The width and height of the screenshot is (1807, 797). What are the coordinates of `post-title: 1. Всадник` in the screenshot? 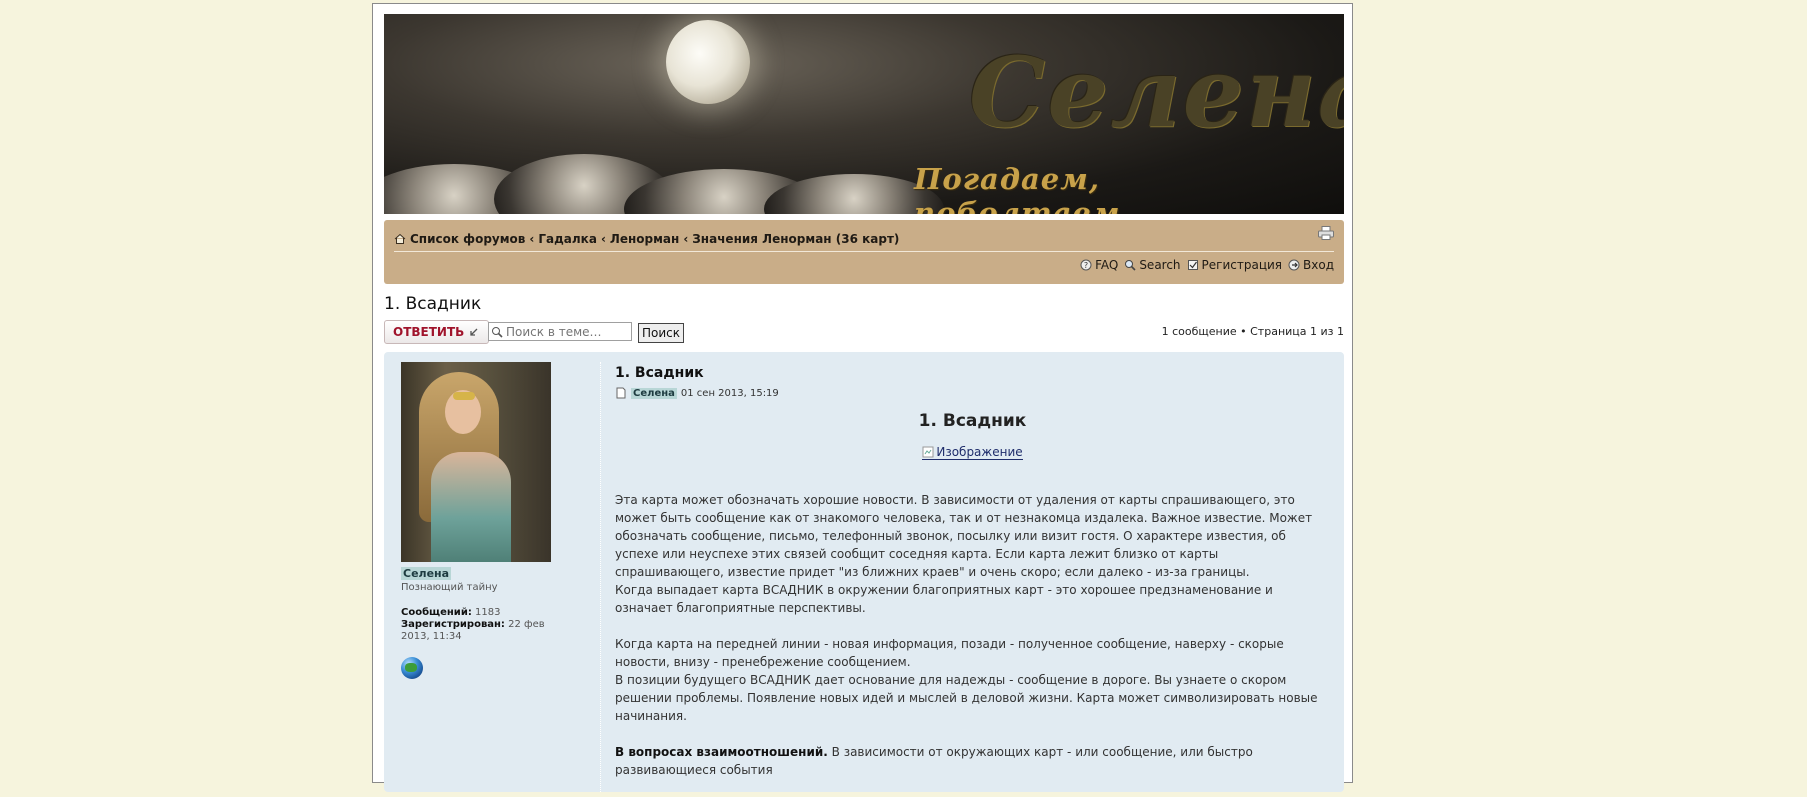 It's located at (972, 373).